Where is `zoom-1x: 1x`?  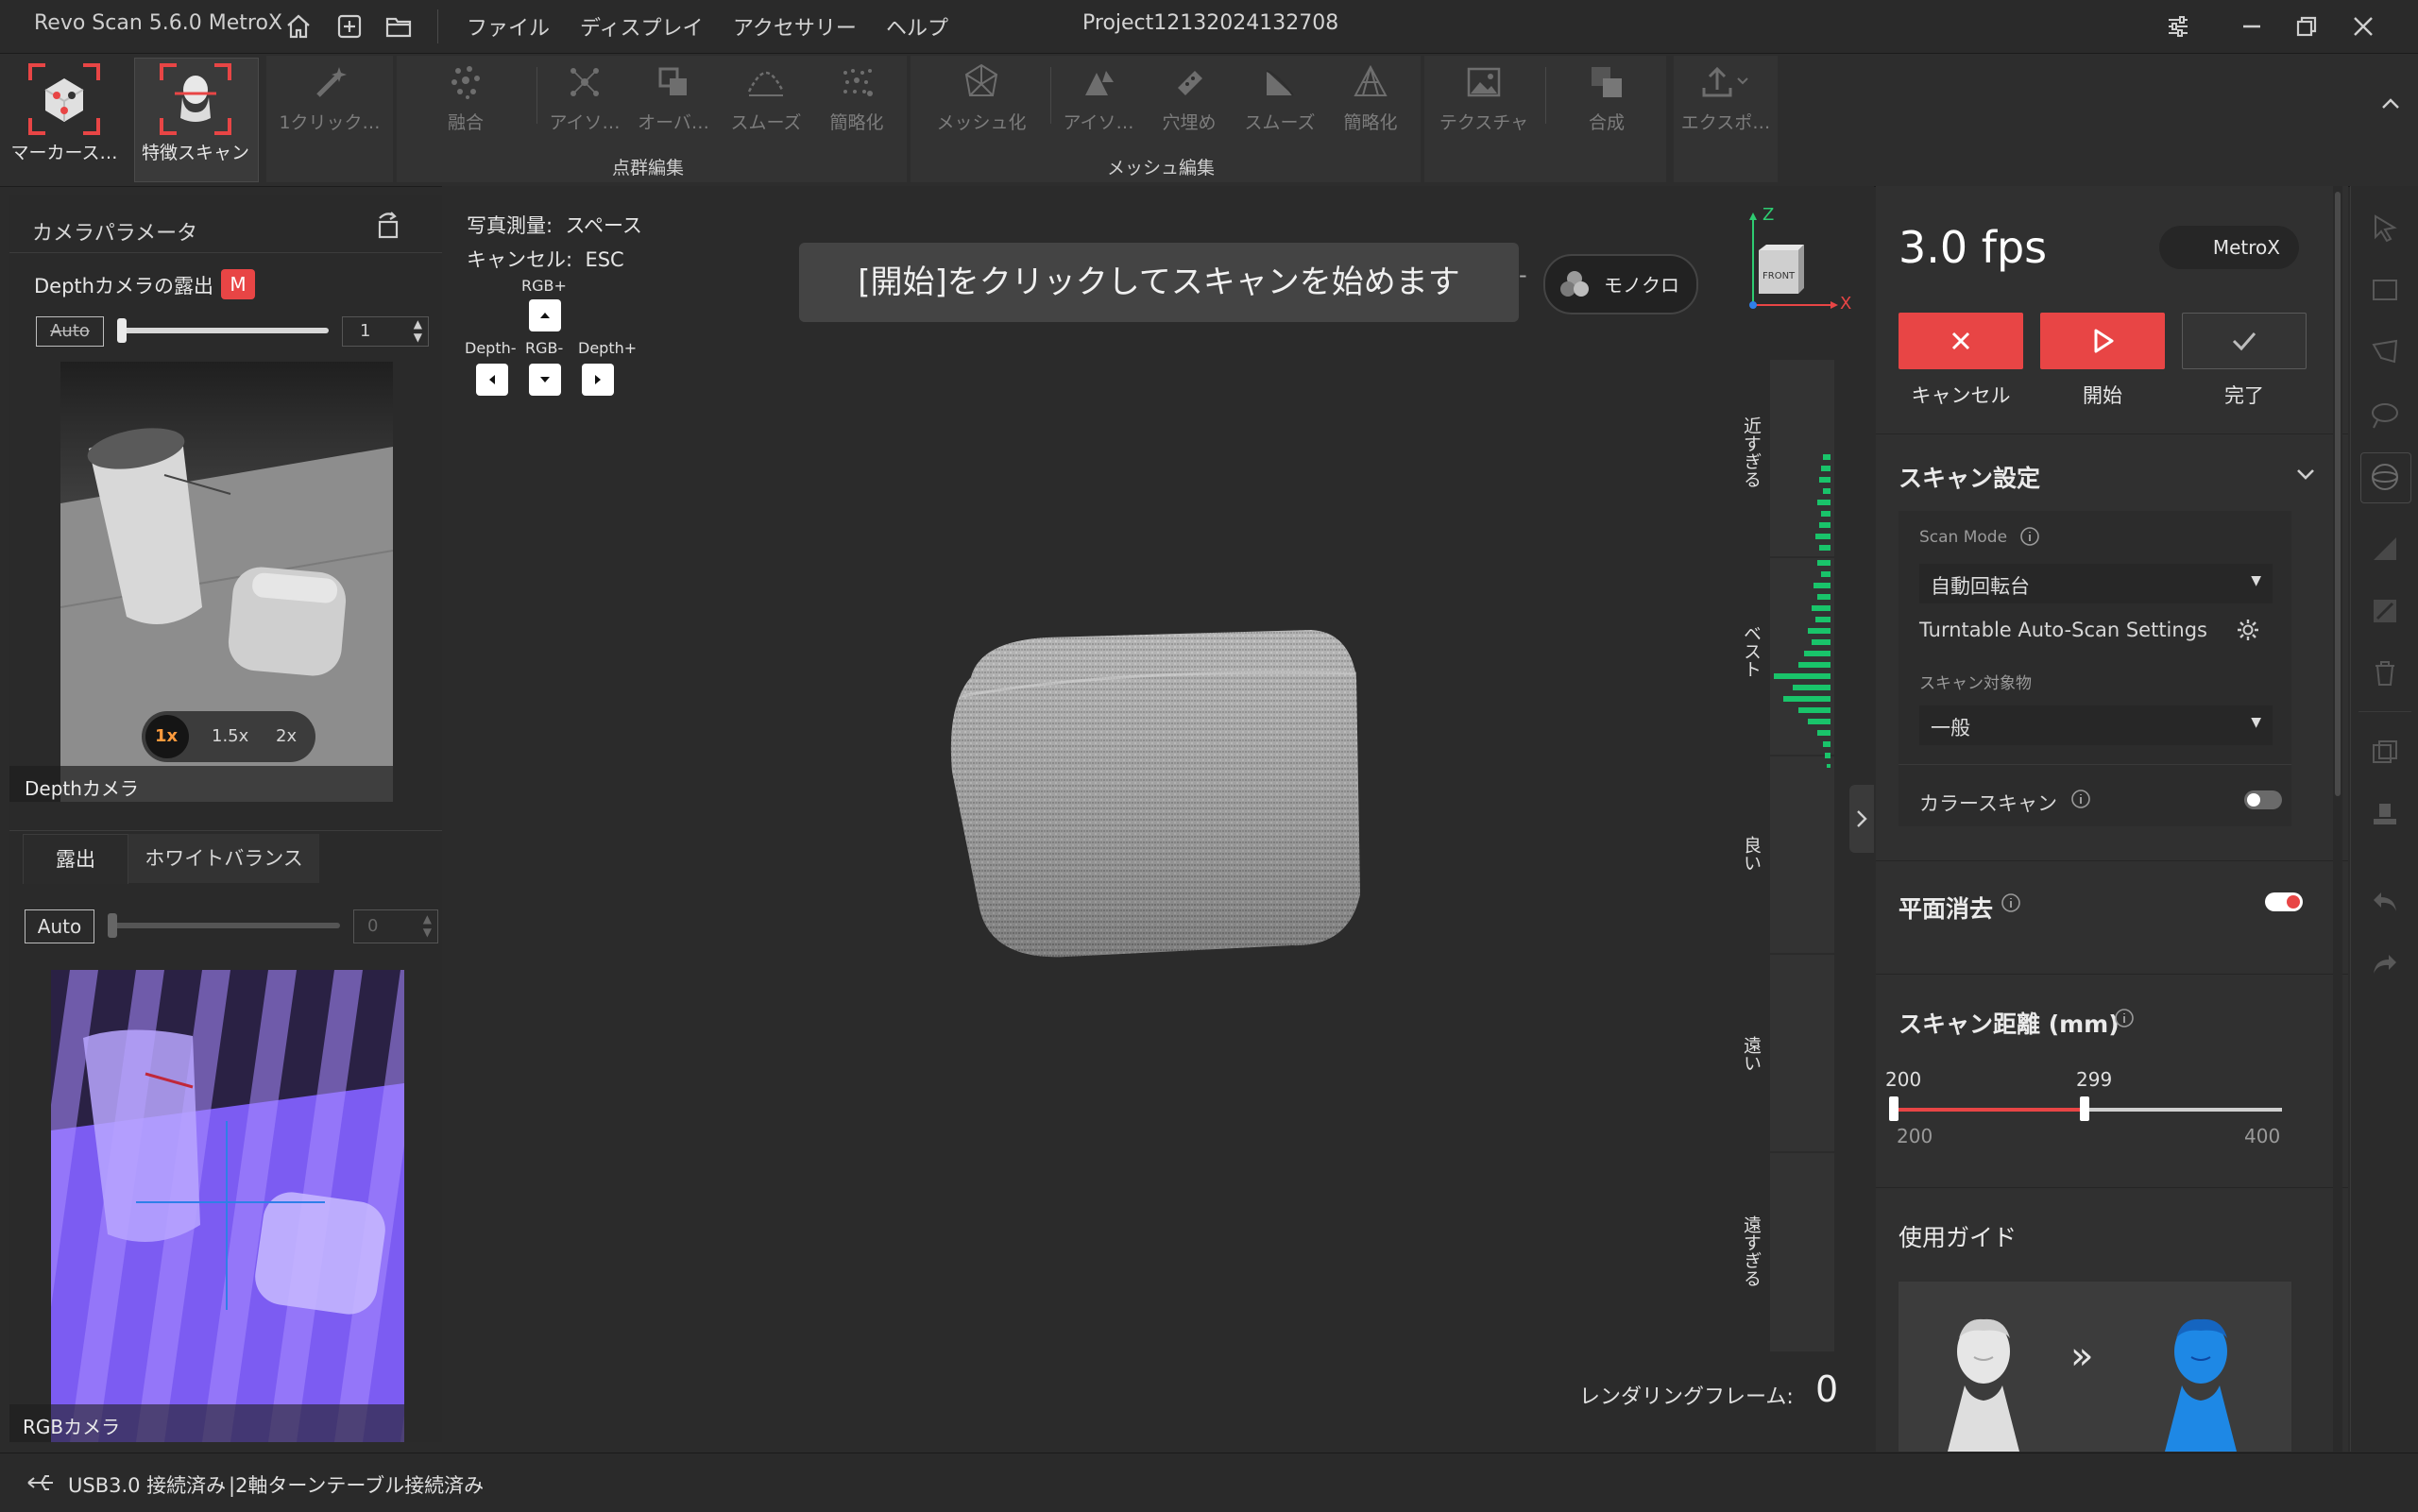
zoom-1x: 1x is located at coordinates (166, 736).